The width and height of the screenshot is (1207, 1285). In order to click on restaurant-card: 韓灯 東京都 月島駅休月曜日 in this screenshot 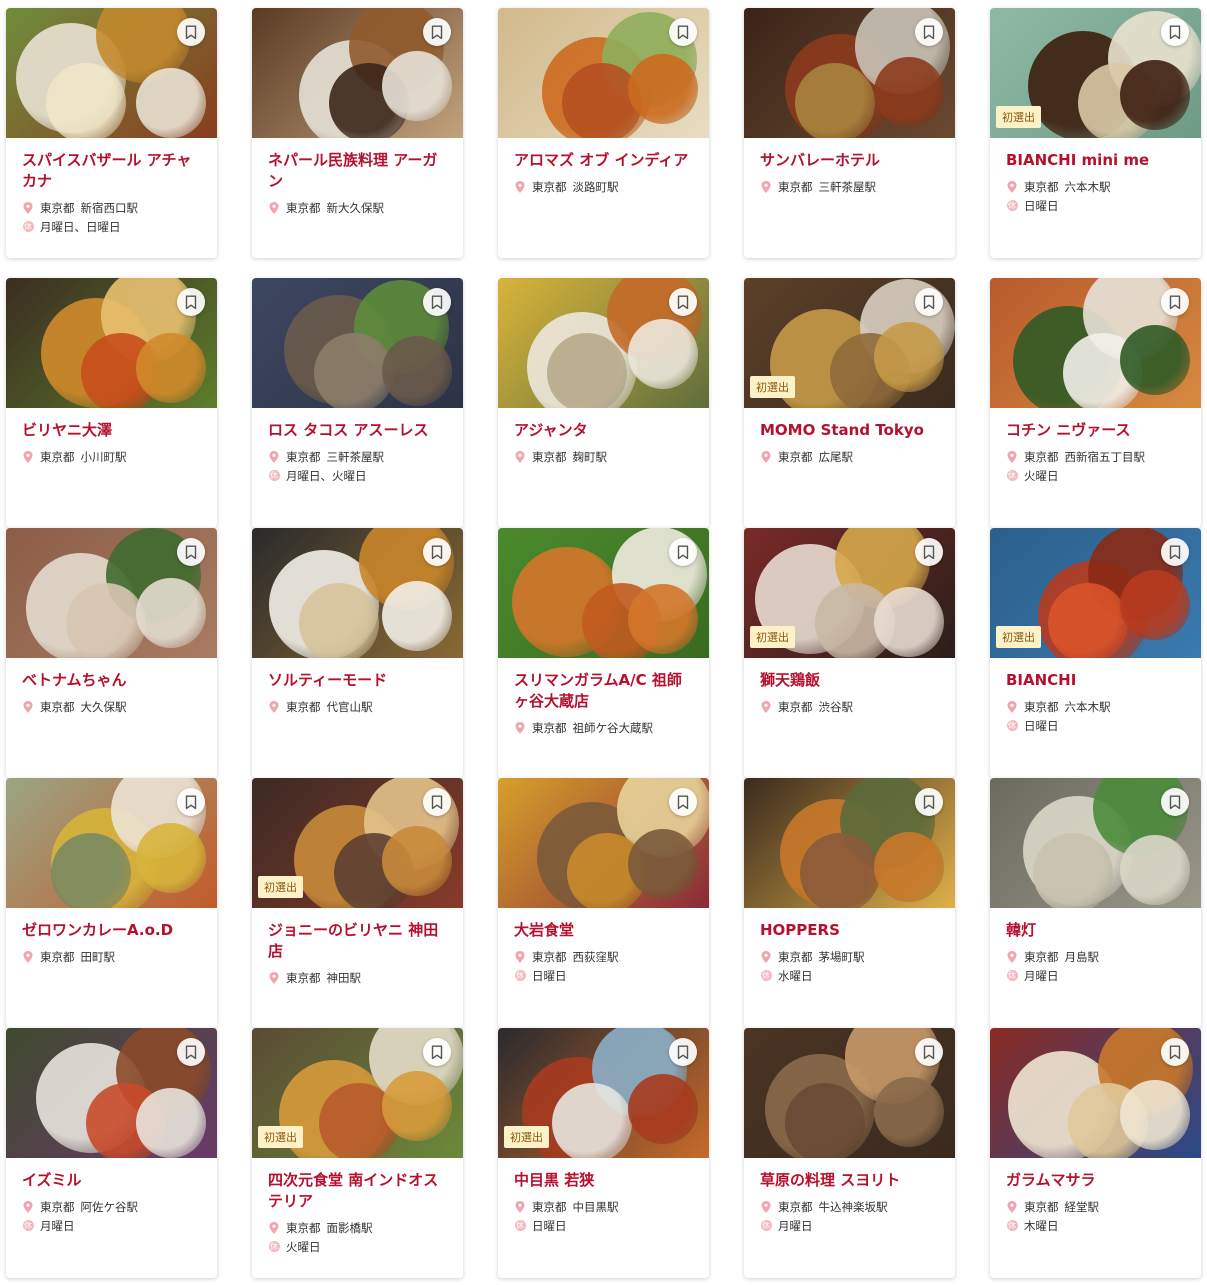, I will do `click(1095, 903)`.